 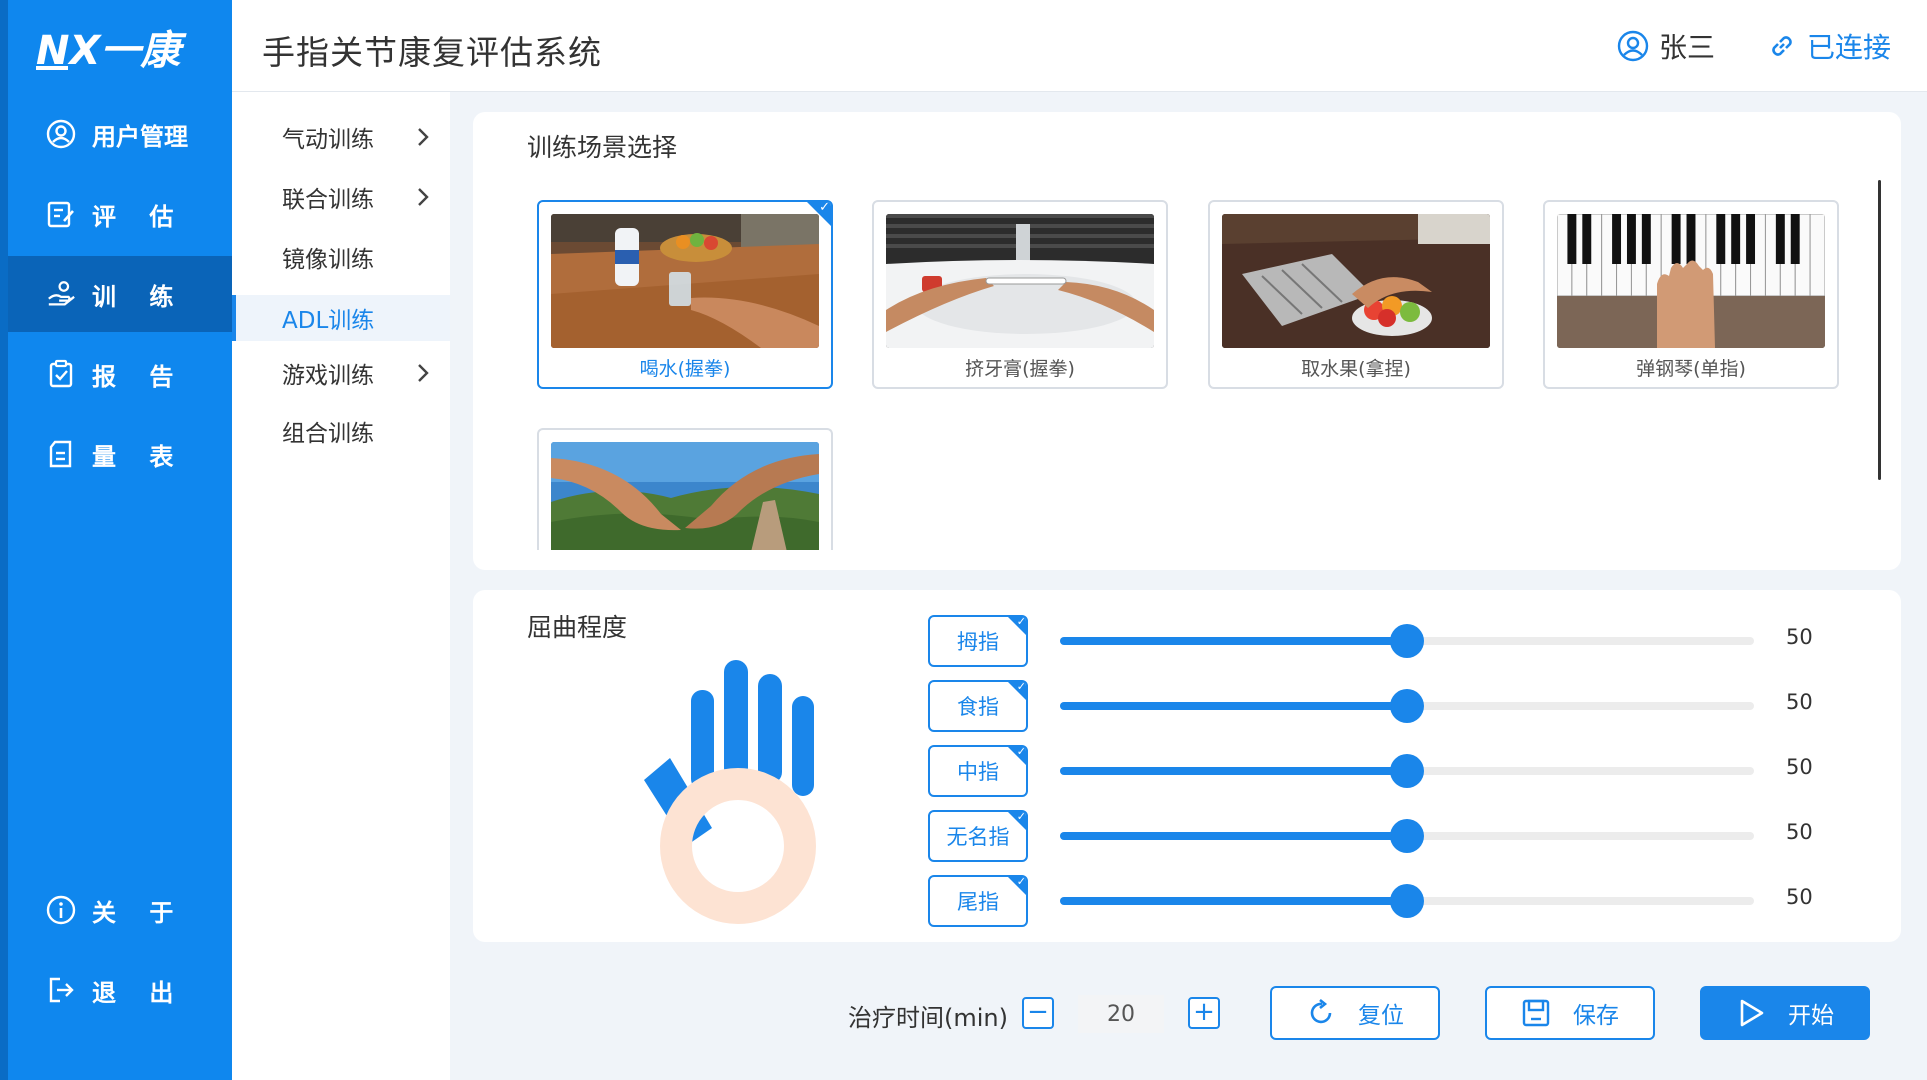 I want to click on submenu-item-game: 游戏训练, so click(x=341, y=373).